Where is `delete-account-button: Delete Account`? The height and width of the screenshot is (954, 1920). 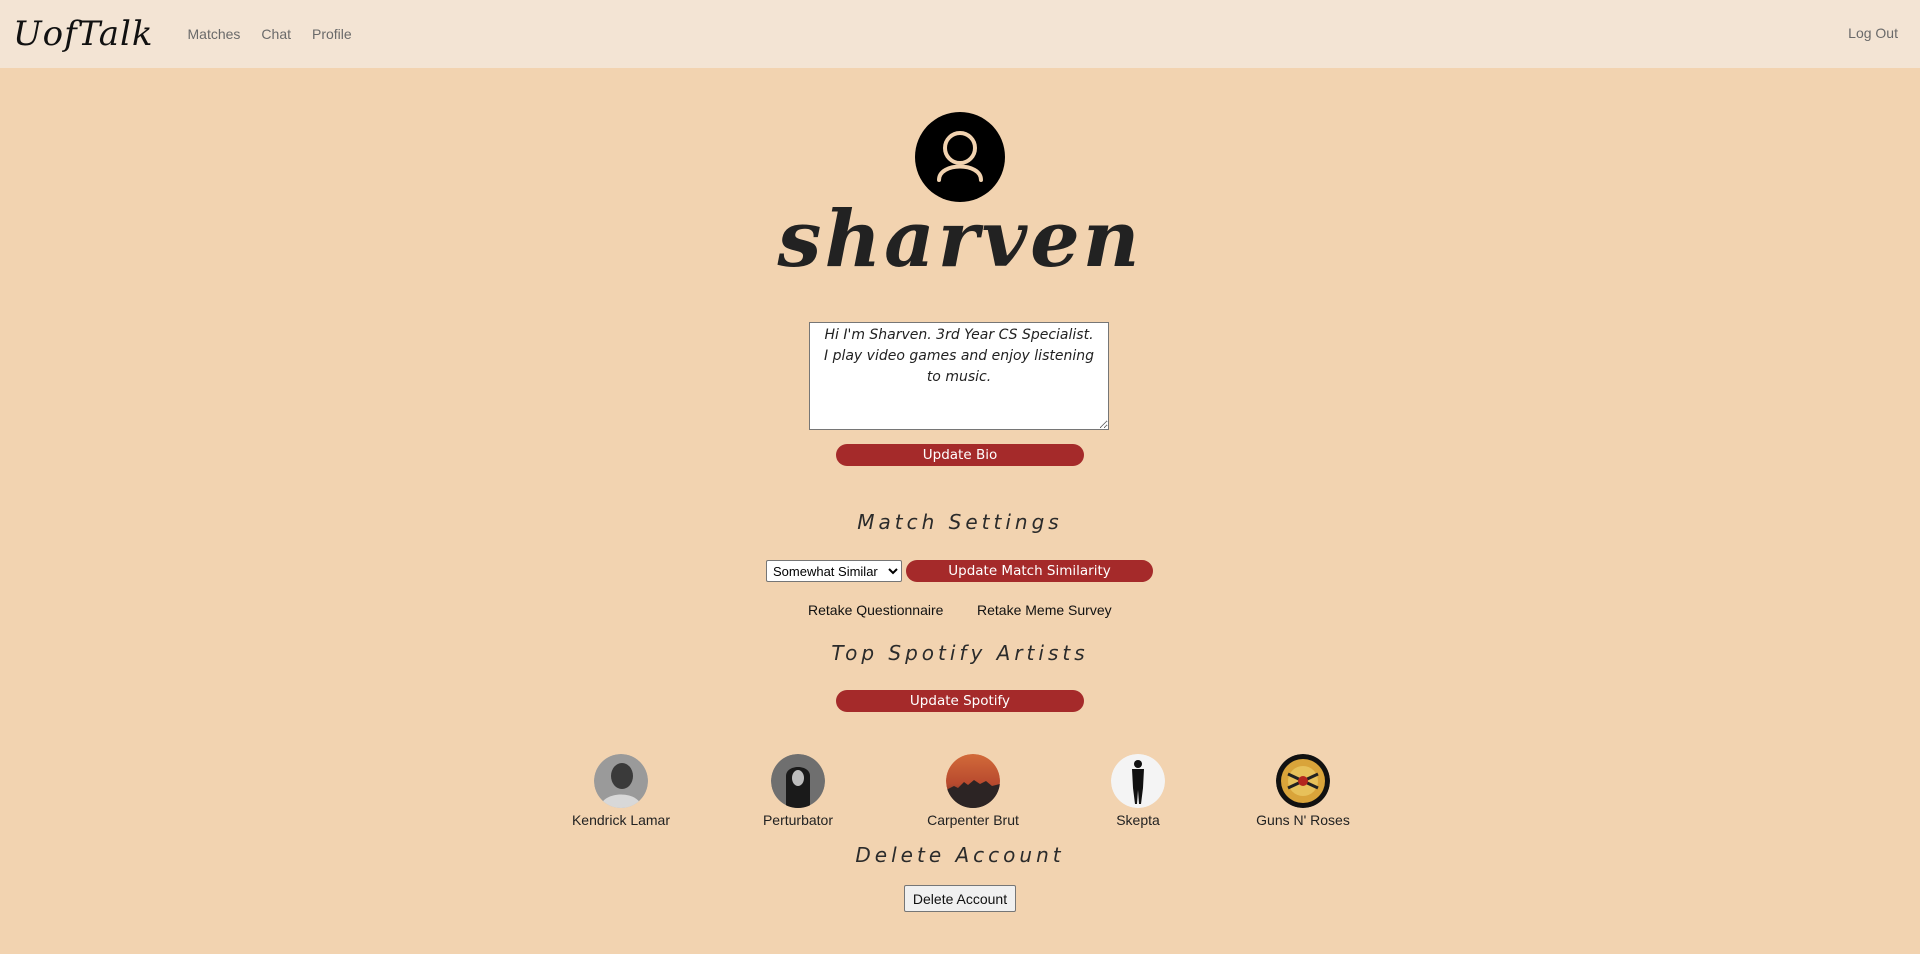 delete-account-button: Delete Account is located at coordinates (960, 898).